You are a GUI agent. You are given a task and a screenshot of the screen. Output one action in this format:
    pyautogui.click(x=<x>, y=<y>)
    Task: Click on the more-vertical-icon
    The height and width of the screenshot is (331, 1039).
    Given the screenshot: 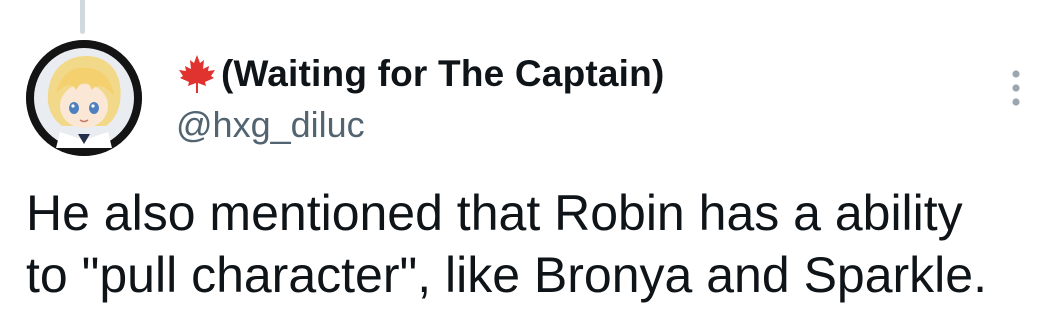 What is the action you would take?
    pyautogui.click(x=1016, y=88)
    